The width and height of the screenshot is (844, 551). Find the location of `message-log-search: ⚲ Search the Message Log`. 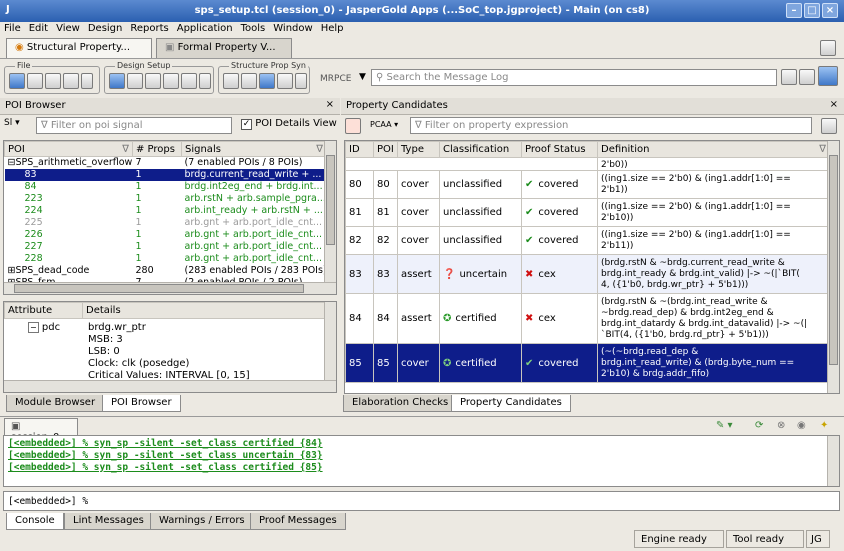

message-log-search: ⚲ Search the Message Log is located at coordinates (574, 77).